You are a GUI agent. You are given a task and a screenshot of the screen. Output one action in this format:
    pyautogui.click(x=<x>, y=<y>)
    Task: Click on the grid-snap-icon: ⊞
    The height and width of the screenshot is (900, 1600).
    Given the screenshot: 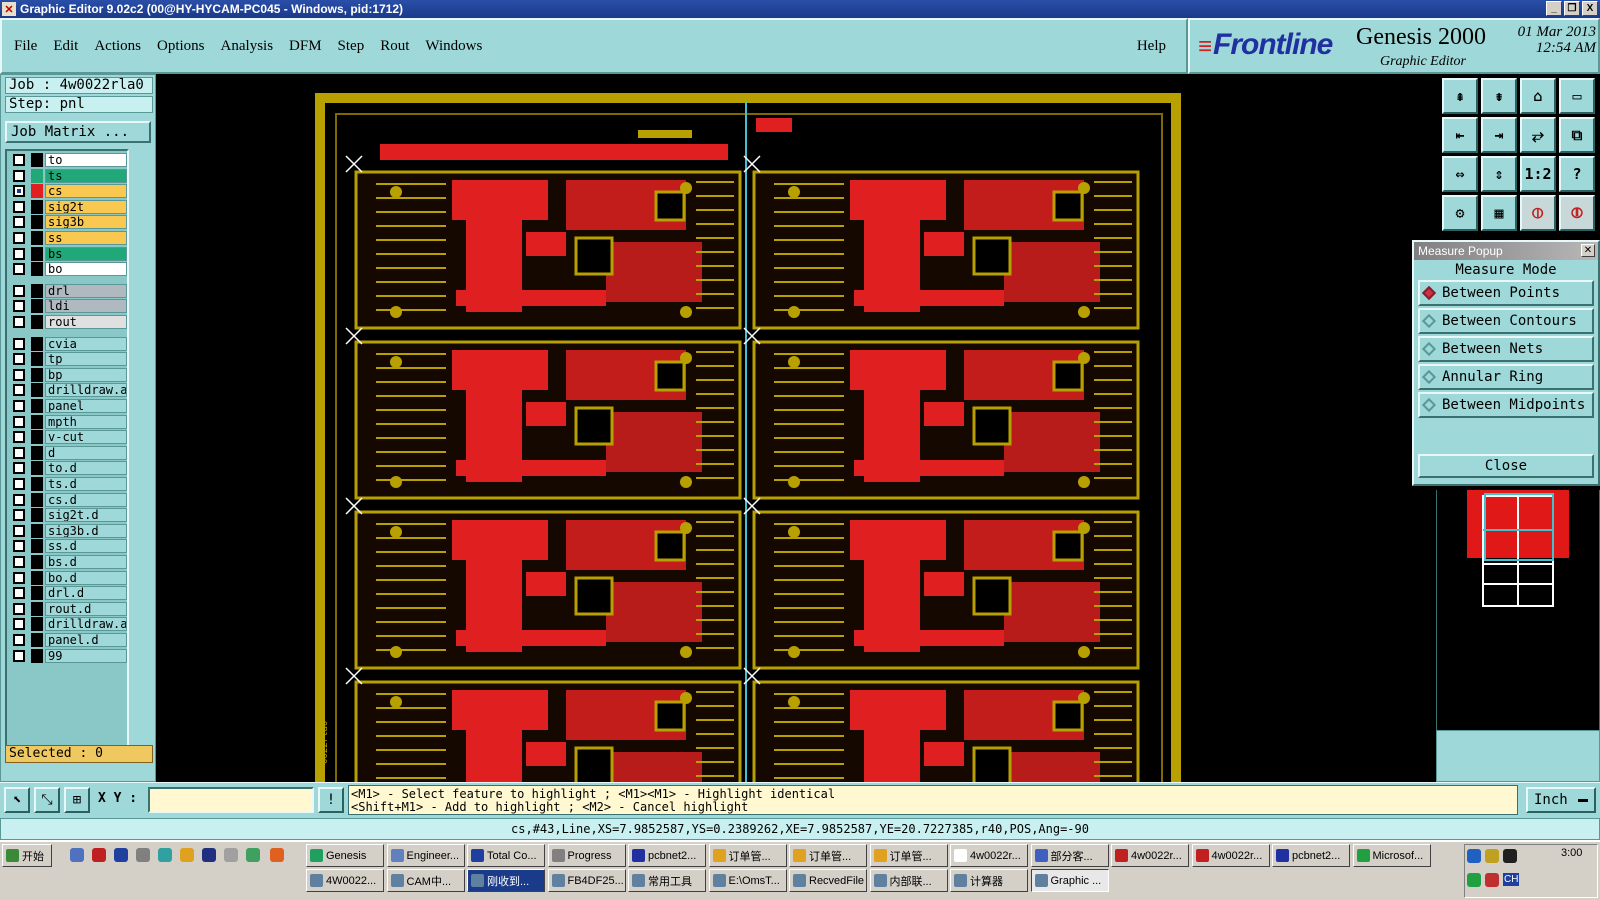 What is the action you would take?
    pyautogui.click(x=77, y=800)
    